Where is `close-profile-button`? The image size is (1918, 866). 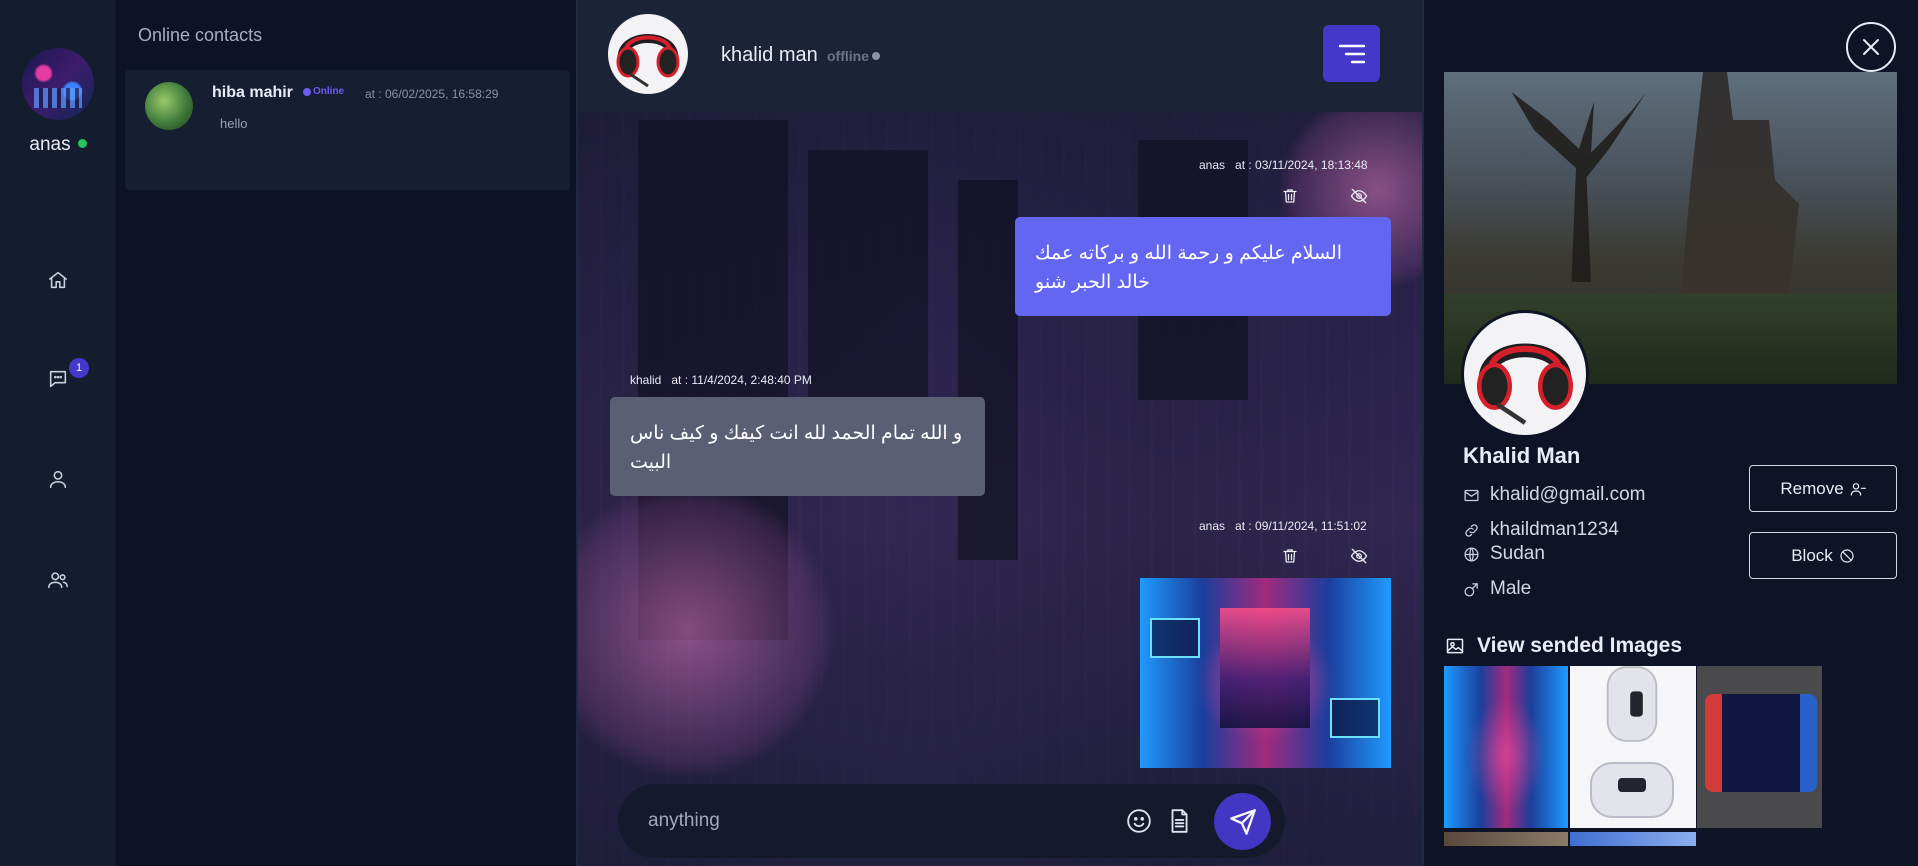
close-profile-button is located at coordinates (1871, 47).